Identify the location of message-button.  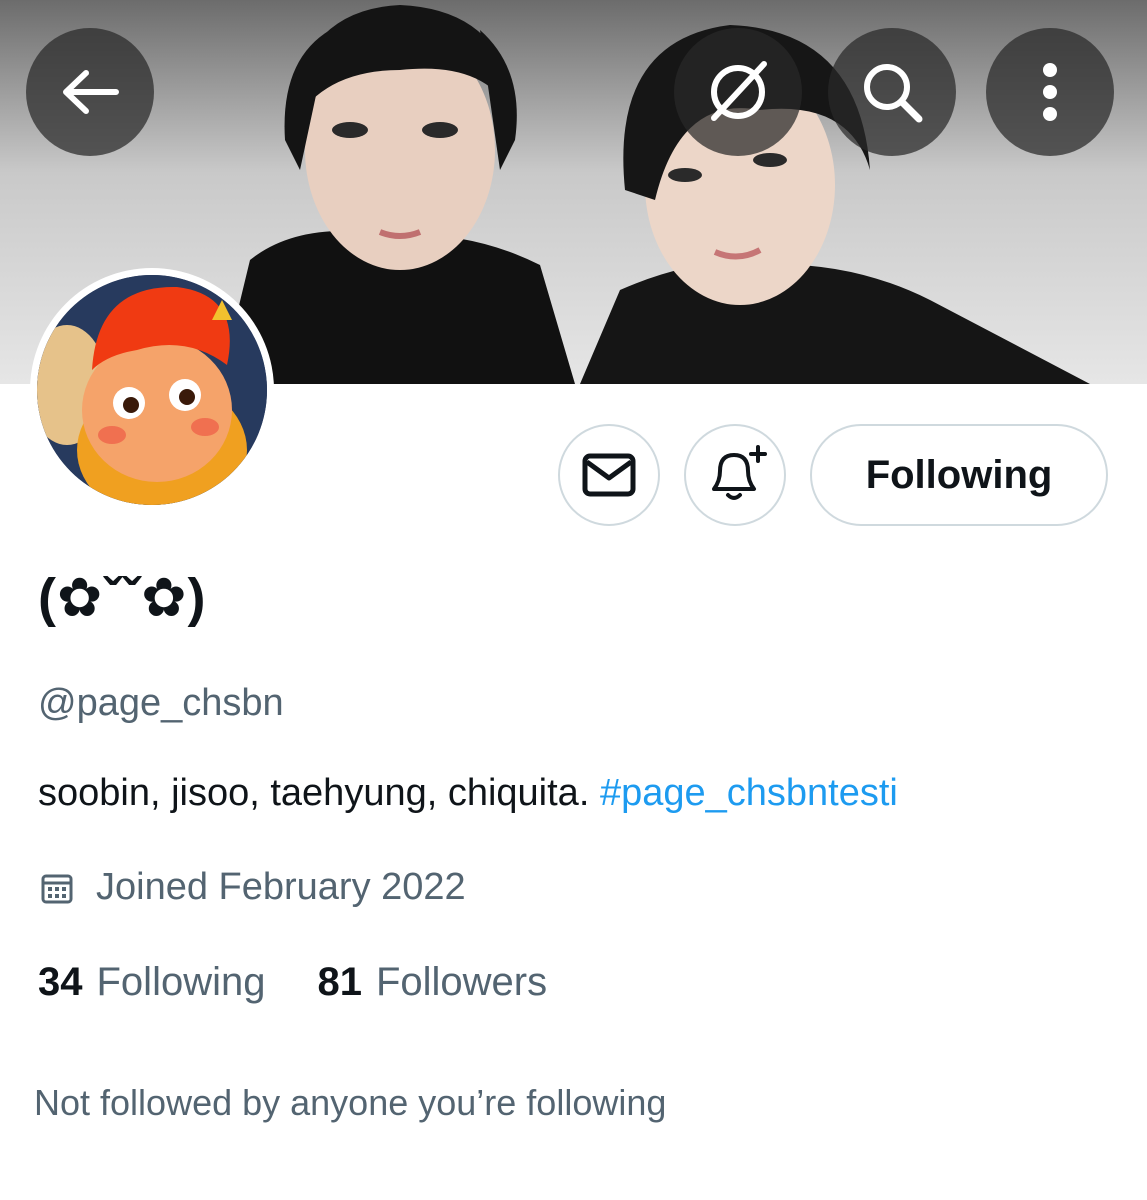
(609, 475).